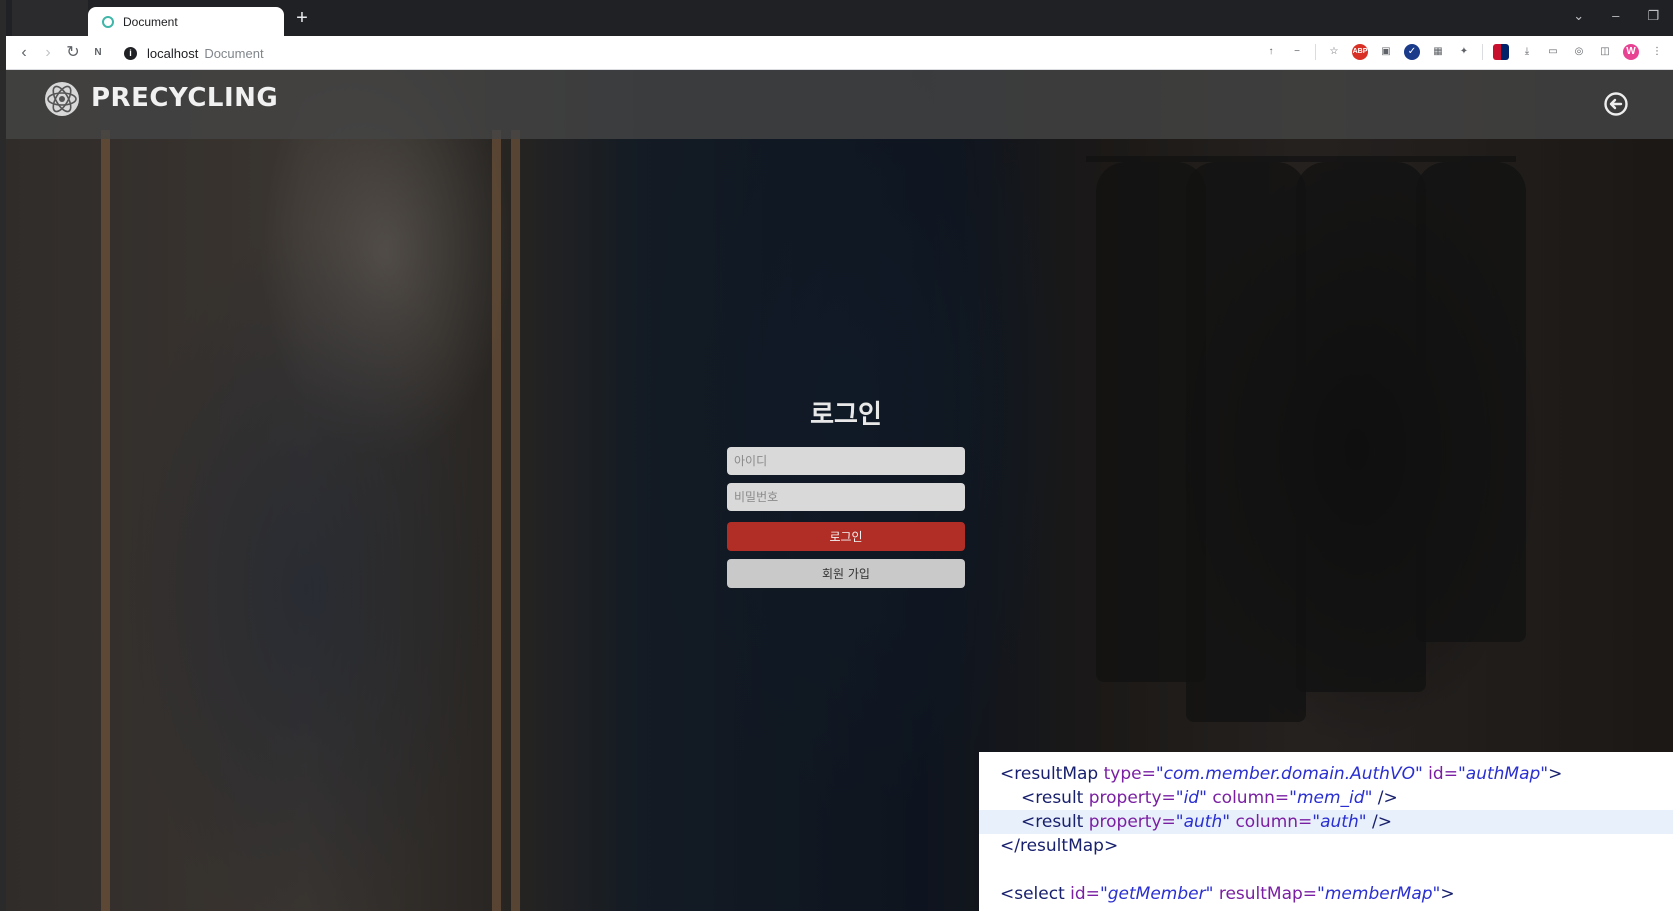 The image size is (1673, 911). I want to click on screenshot-icon: ◎, so click(1579, 52).